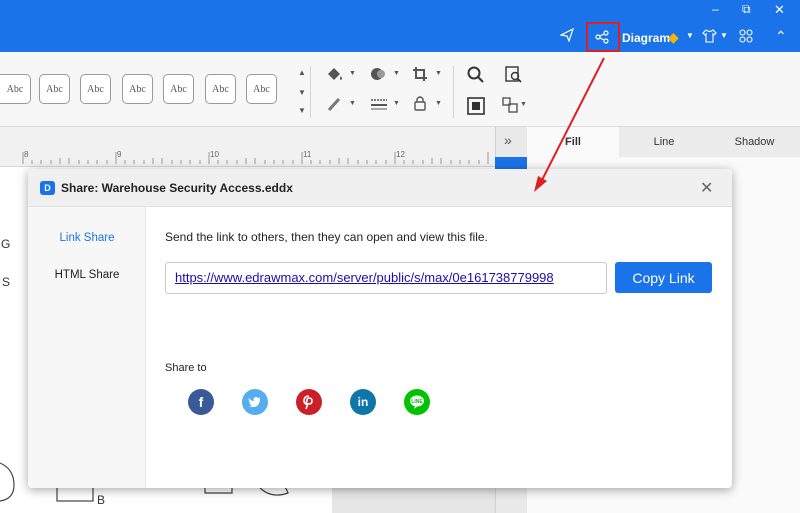  What do you see at coordinates (378, 75) in the screenshot?
I see `shape-fill-icon` at bounding box center [378, 75].